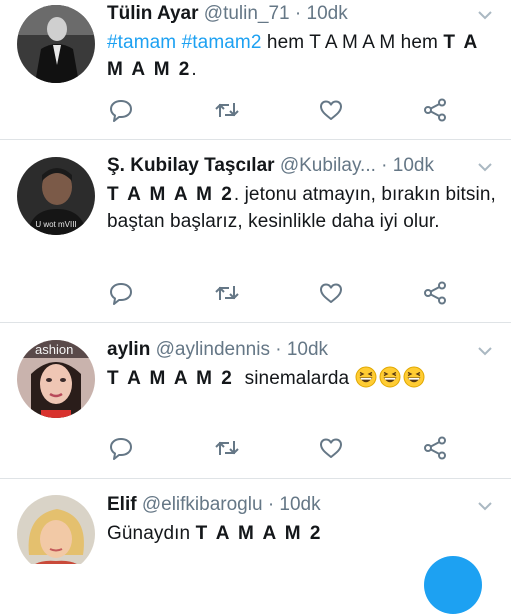 The height and width of the screenshot is (614, 511). Describe the element at coordinates (56, 529) in the screenshot. I see `avatar-elif` at that location.